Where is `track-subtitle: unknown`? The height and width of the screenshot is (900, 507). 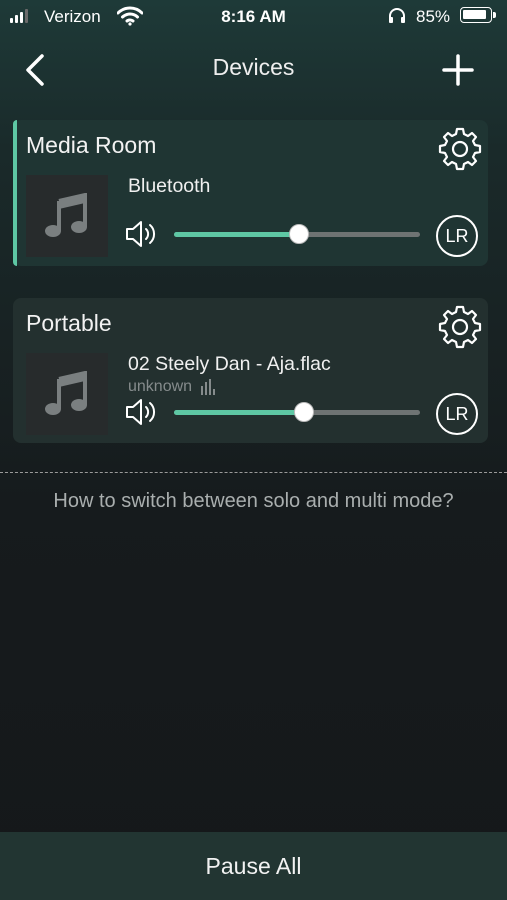 track-subtitle: unknown is located at coordinates (172, 387).